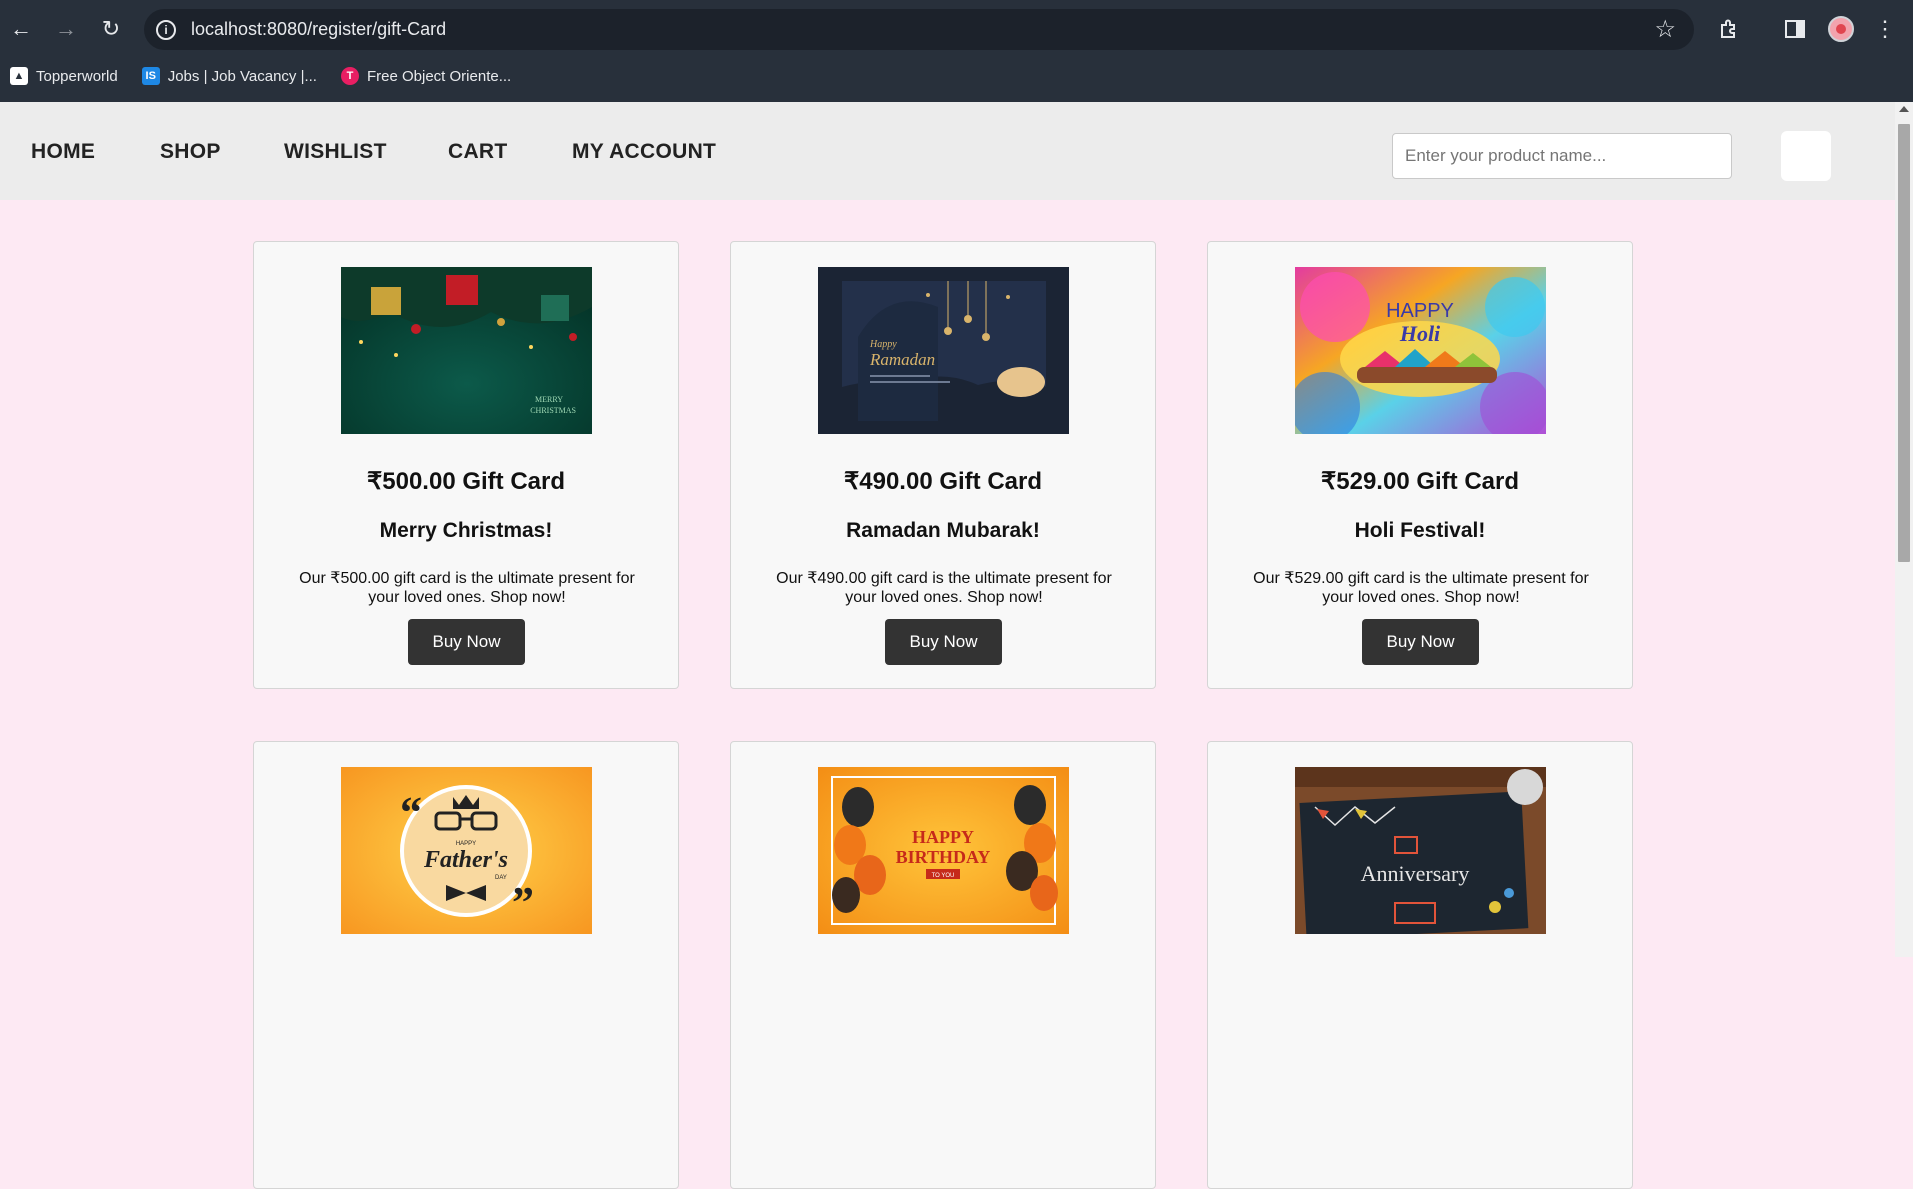 Image resolution: width=1913 pixels, height=1189 pixels. I want to click on nav-my-account: MY ACCOUNT, so click(644, 152).